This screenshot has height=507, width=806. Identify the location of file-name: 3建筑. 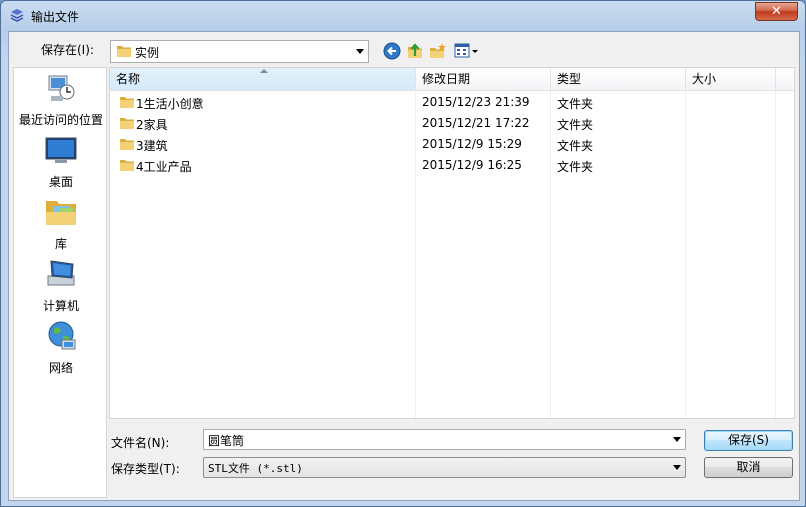
(152, 146).